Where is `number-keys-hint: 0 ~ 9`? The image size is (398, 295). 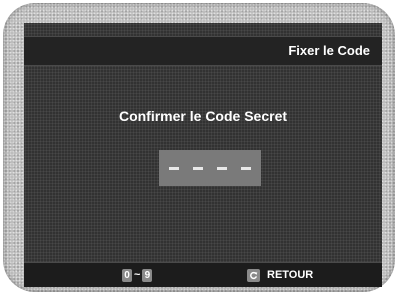 number-keys-hint: 0 ~ 9 is located at coordinates (137, 275).